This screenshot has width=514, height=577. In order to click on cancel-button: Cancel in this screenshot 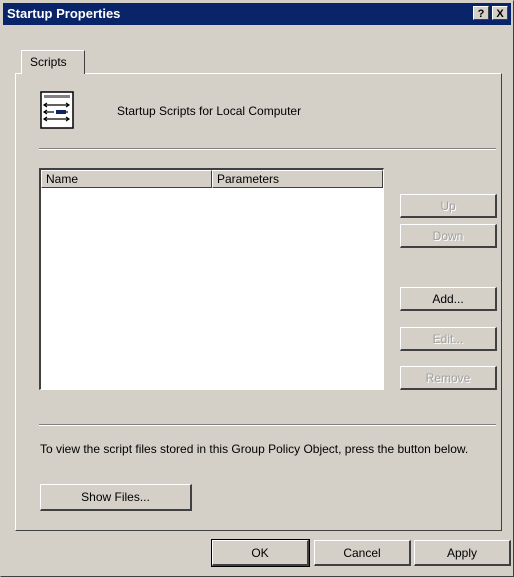, I will do `click(362, 553)`.